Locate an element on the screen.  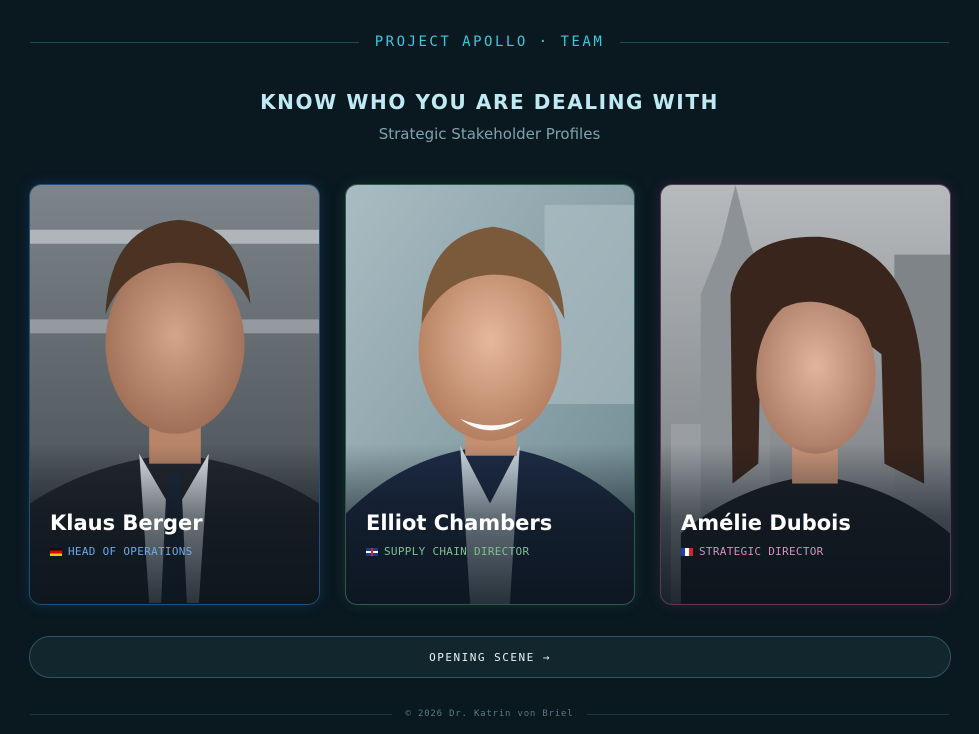
profile-role: HEAD OF OPERATIONS is located at coordinates (121, 551).